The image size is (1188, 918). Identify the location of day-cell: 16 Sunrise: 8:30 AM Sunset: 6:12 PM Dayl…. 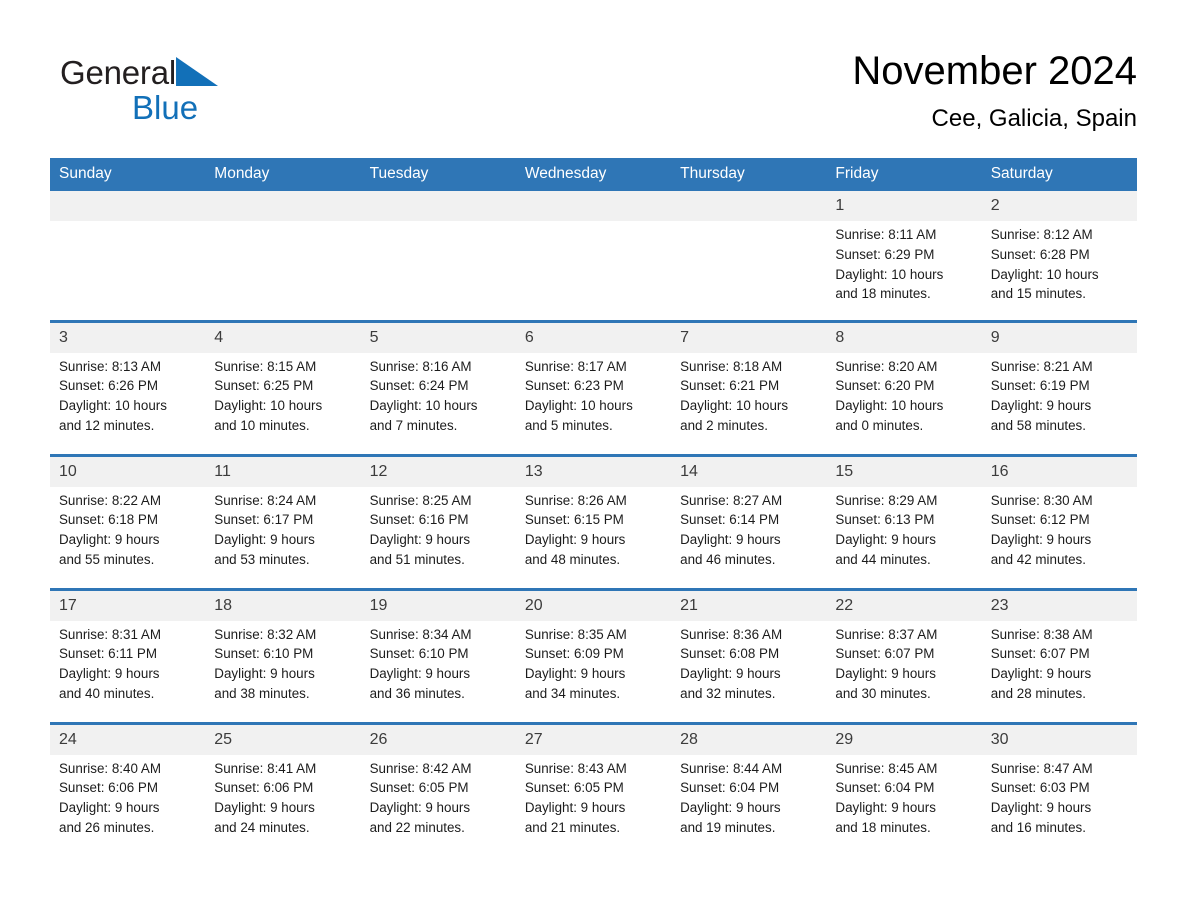
(1059, 521).